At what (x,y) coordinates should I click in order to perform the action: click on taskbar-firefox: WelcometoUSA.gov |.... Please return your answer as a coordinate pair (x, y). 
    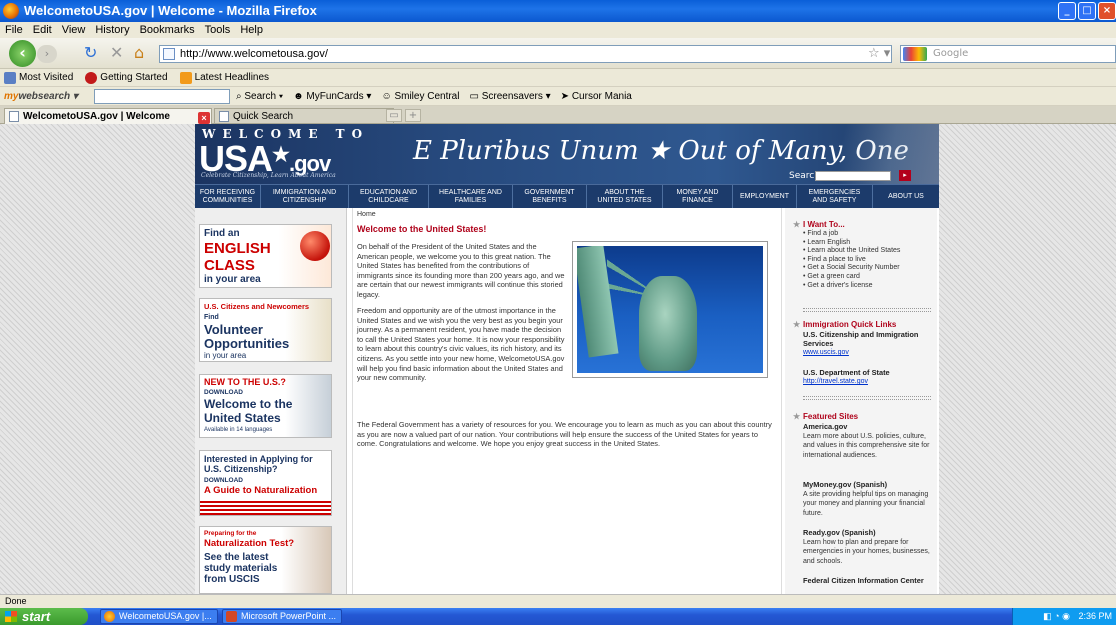
    Looking at the image, I should click on (159, 616).